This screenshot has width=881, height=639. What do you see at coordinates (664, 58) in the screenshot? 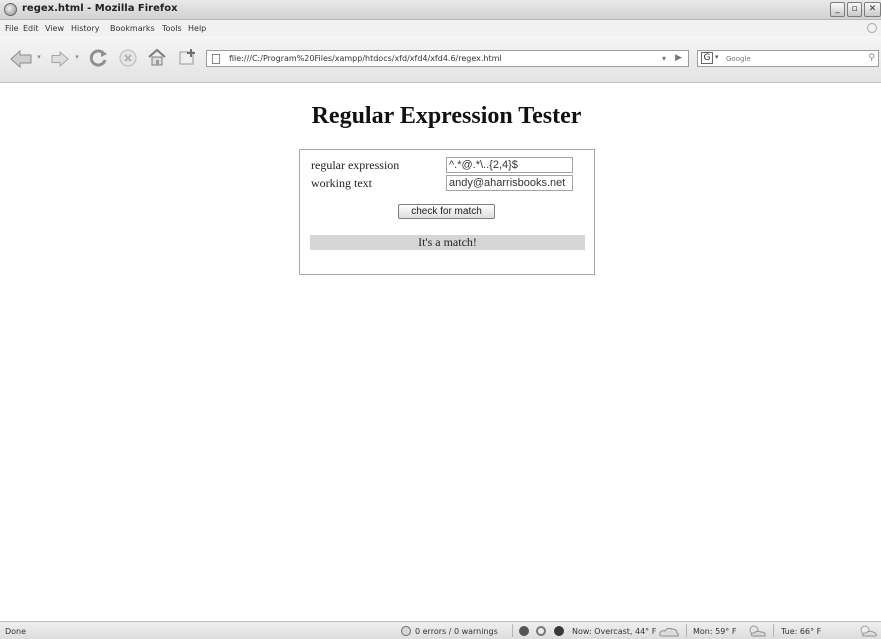
I see `url-history-dropdown-icon: ▾` at bounding box center [664, 58].